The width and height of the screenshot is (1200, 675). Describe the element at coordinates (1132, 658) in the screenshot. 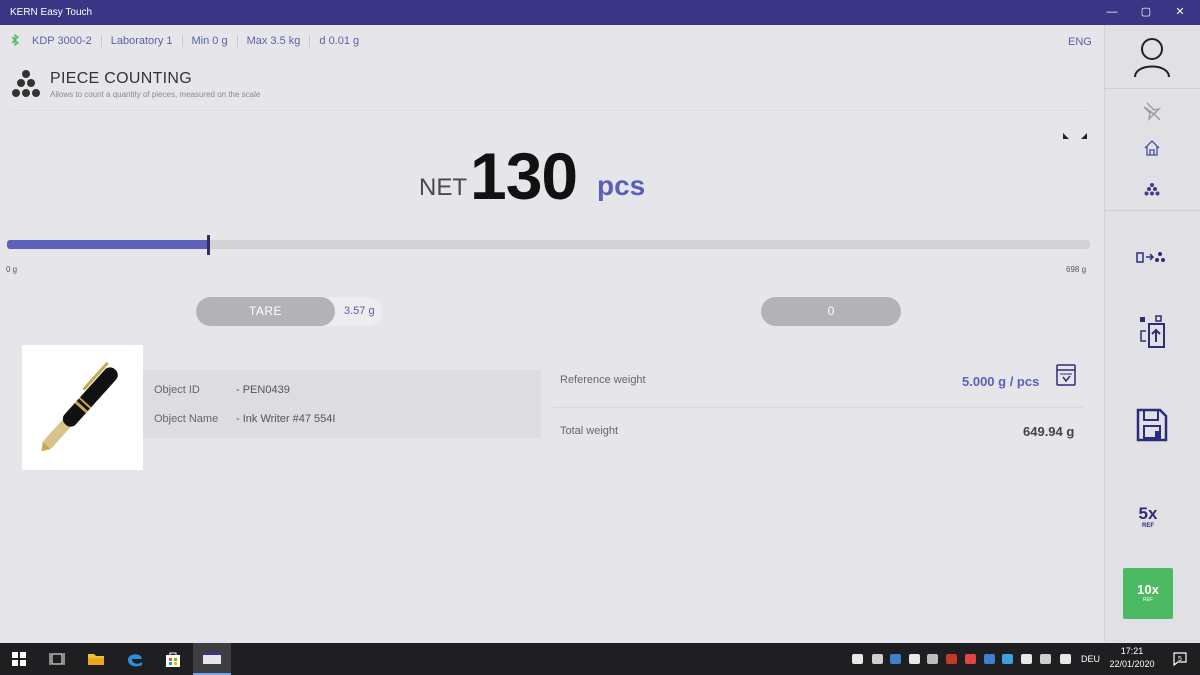

I see `taskbar-clock: 17:21 22/01/2020` at that location.